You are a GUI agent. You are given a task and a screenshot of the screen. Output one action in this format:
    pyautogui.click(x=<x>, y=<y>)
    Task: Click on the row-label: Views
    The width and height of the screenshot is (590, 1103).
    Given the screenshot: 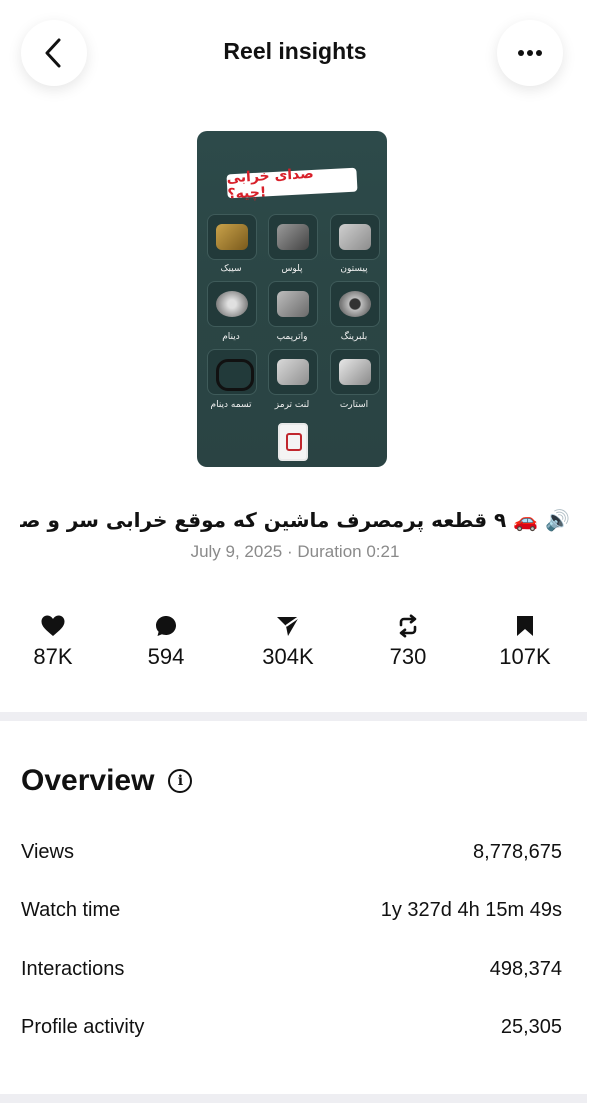 What is the action you would take?
    pyautogui.click(x=47, y=851)
    